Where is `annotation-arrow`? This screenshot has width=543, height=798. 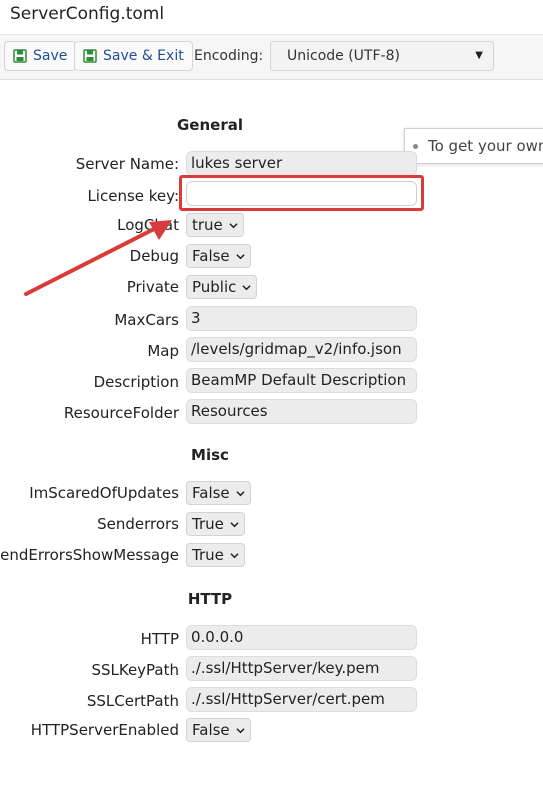 annotation-arrow is located at coordinates (98, 258).